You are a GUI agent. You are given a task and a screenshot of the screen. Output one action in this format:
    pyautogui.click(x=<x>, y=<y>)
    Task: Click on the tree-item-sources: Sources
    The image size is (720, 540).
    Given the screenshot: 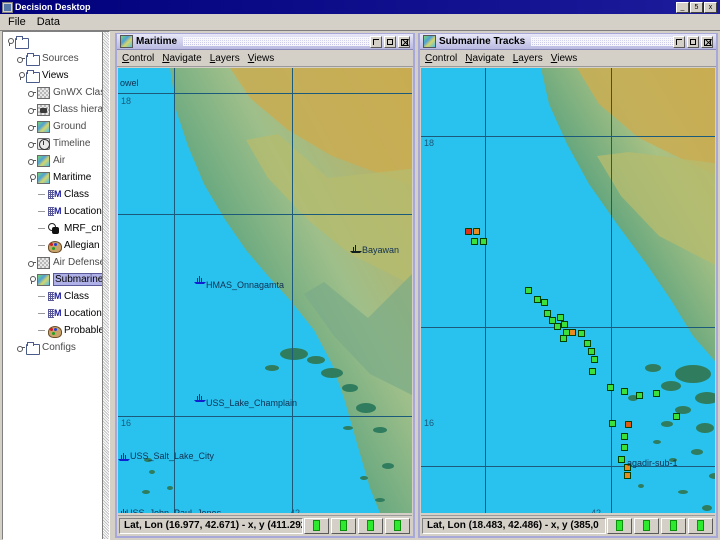 What is the action you would take?
    pyautogui.click(x=53, y=58)
    